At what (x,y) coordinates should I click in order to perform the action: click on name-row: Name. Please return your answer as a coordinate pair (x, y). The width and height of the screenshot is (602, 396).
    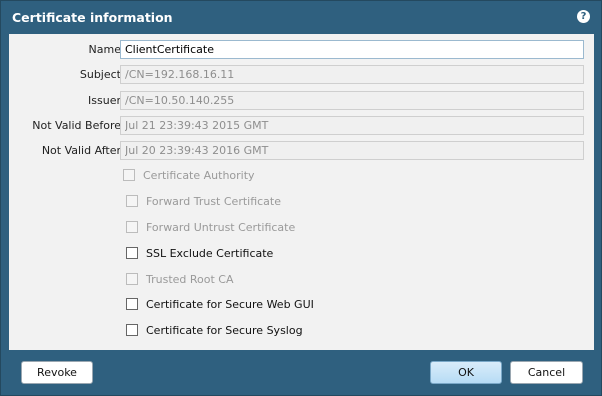
    Looking at the image, I should click on (301, 50).